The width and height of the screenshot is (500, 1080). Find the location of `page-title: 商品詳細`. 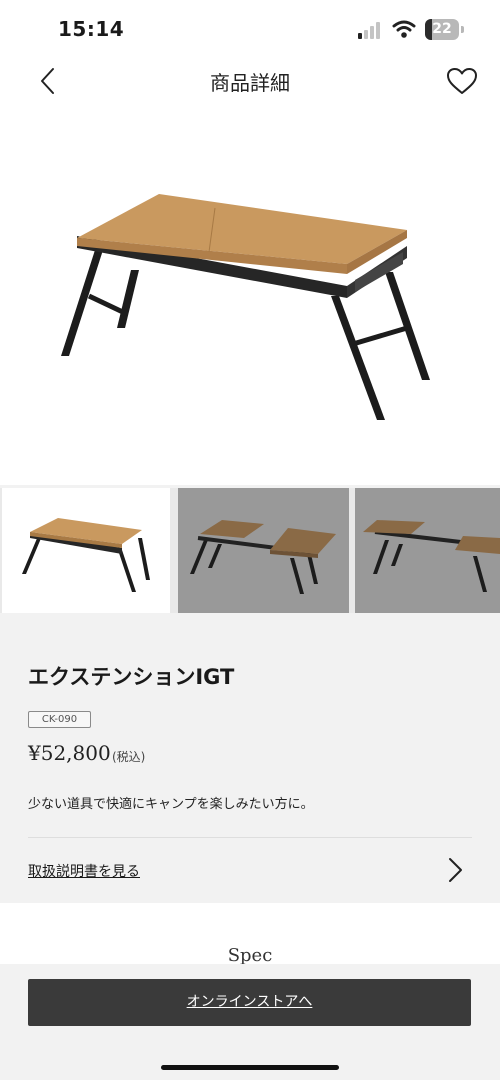

page-title: 商品詳細 is located at coordinates (250, 83).